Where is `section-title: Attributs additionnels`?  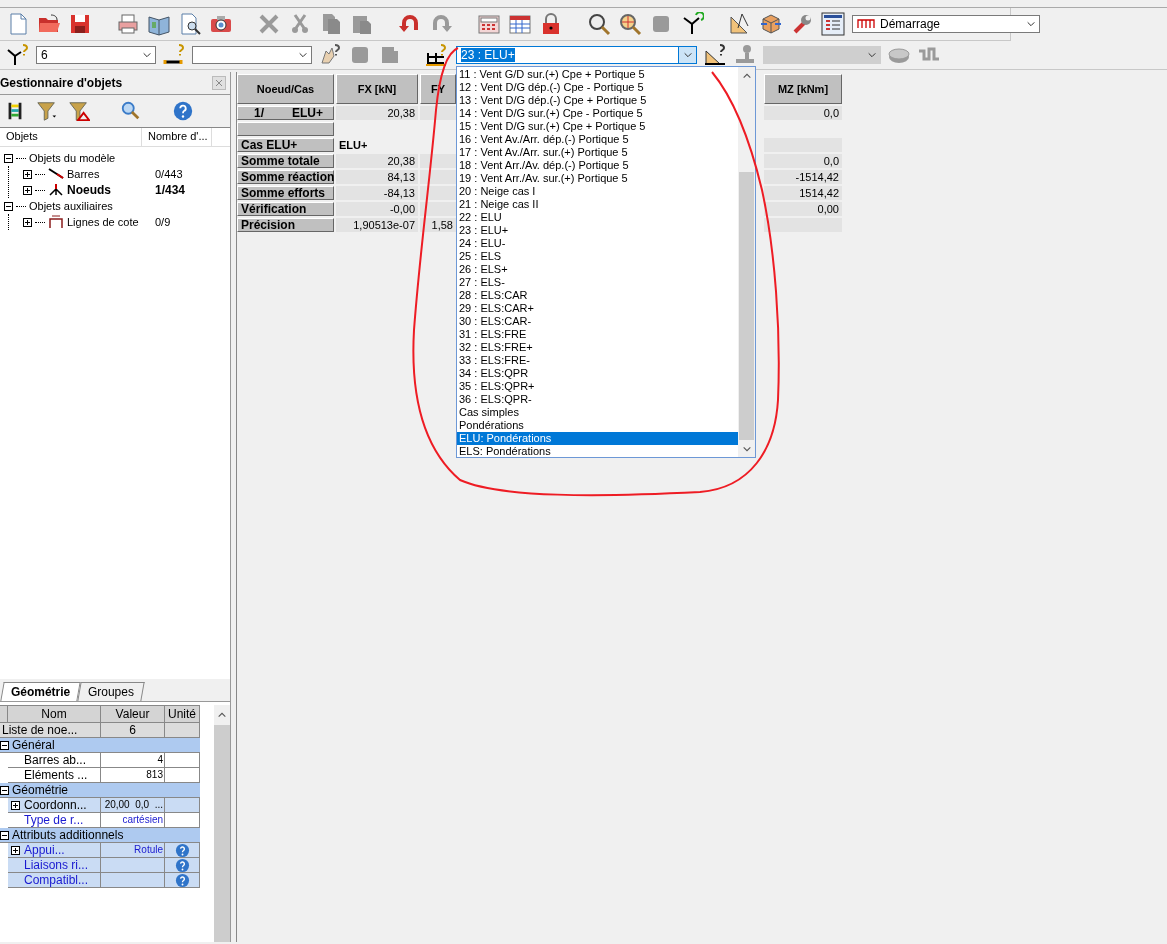
section-title: Attributs additionnels is located at coordinates (68, 835).